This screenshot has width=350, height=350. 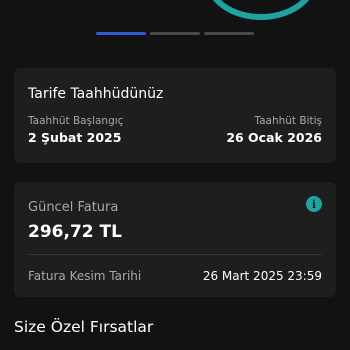 I want to click on commitment-start-value: 2 Şubat 2025, so click(x=75, y=137).